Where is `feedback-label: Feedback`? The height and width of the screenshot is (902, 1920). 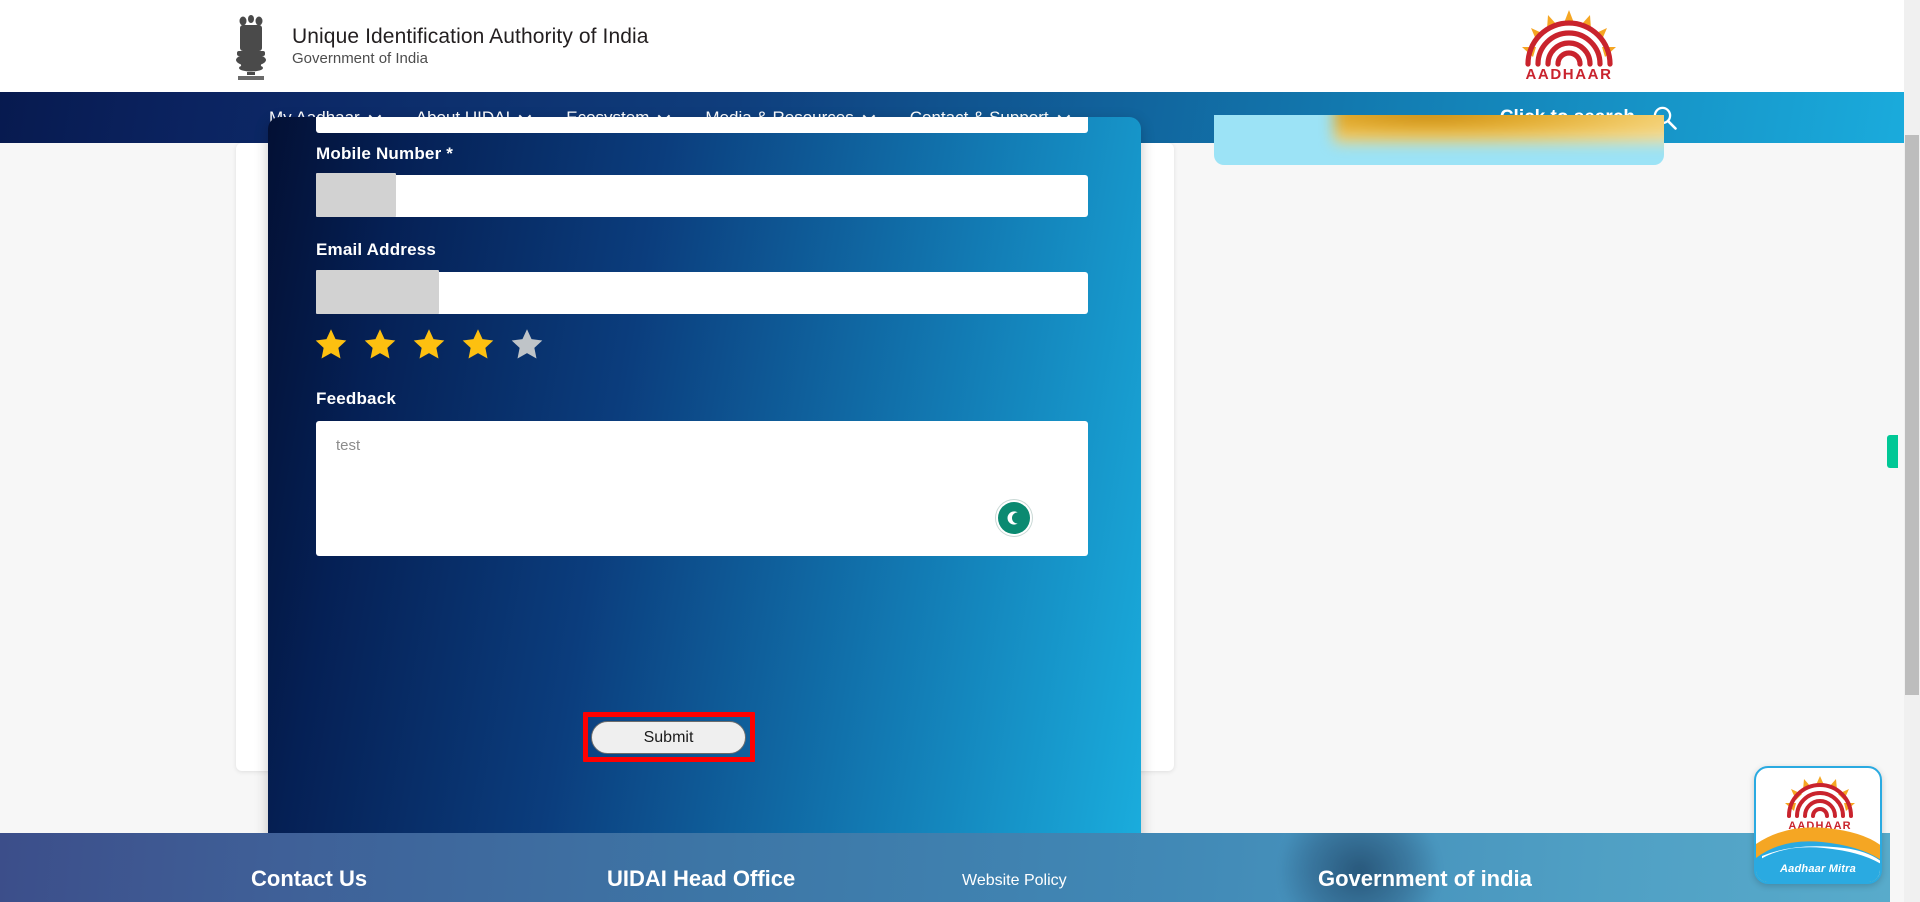 feedback-label: Feedback is located at coordinates (356, 398).